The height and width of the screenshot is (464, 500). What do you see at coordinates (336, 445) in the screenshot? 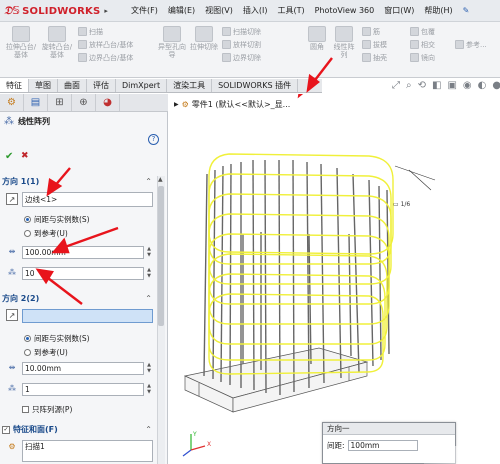
I see `popup-label: 间距:` at bounding box center [336, 445].